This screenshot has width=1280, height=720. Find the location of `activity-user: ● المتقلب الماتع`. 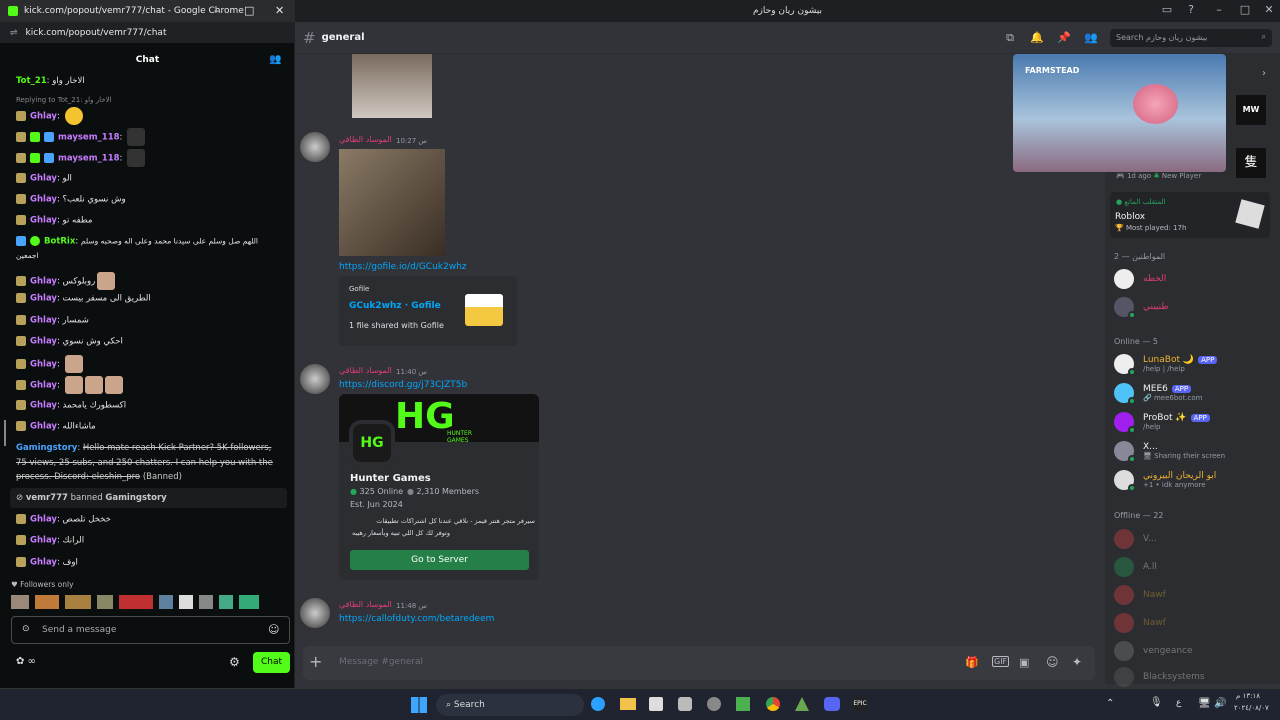

activity-user: ● المتقلب الماتع is located at coordinates (1141, 202).